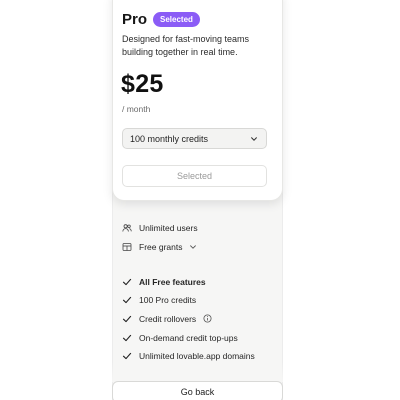  Describe the element at coordinates (142, 84) in the screenshot. I see `plan-price: $25` at that location.